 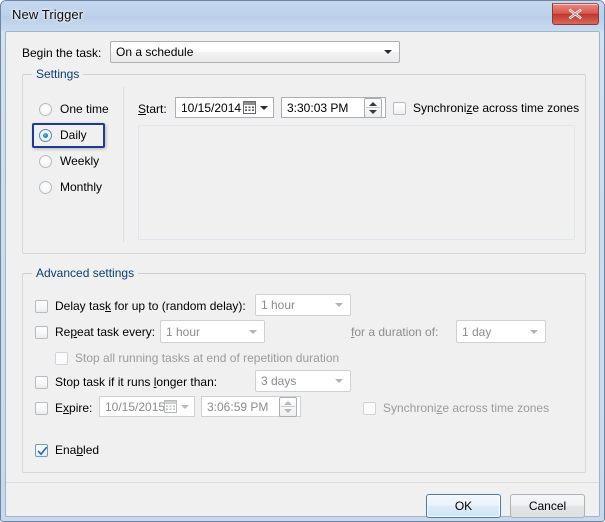 What do you see at coordinates (303, 305) in the screenshot?
I see `delay-task-combo: 1 hour` at bounding box center [303, 305].